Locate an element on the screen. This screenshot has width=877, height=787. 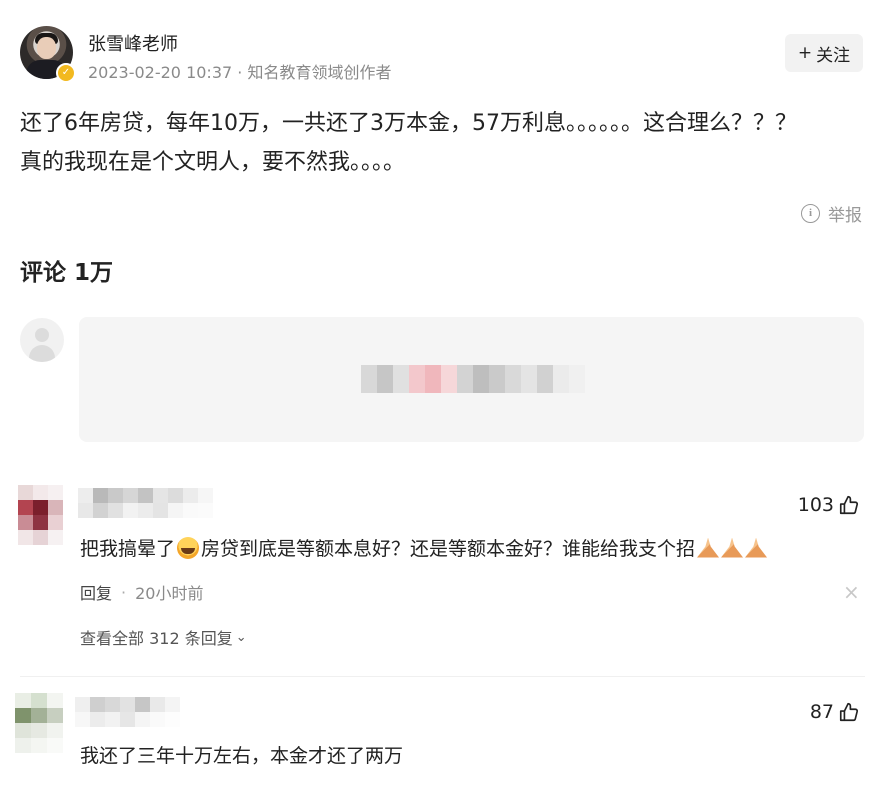
laughing-crying-emoji-icon is located at coordinates (188, 547).